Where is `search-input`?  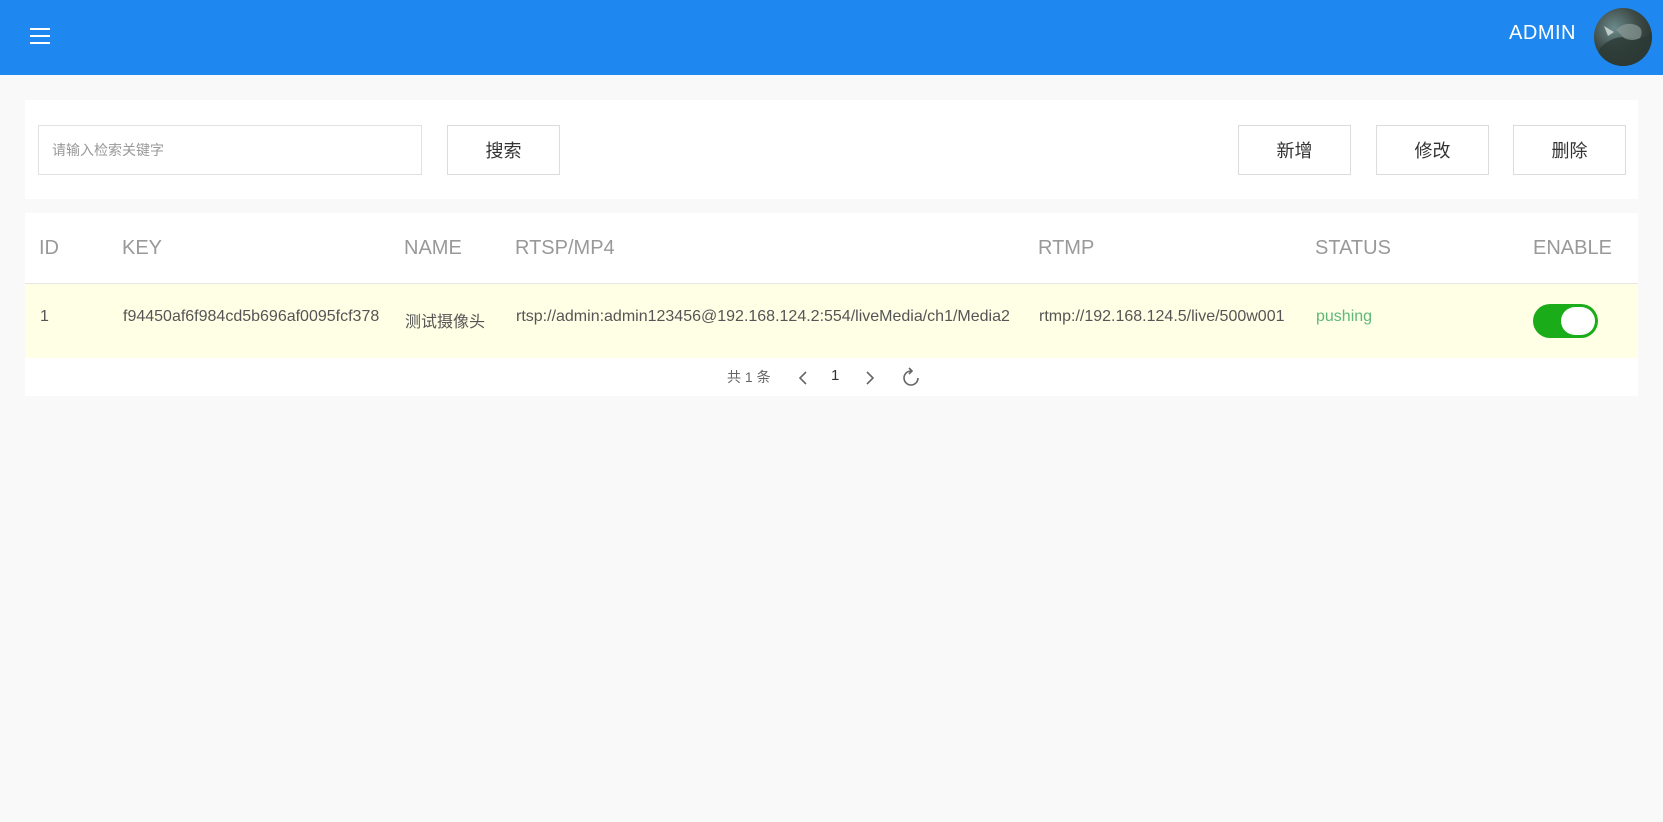 search-input is located at coordinates (230, 150).